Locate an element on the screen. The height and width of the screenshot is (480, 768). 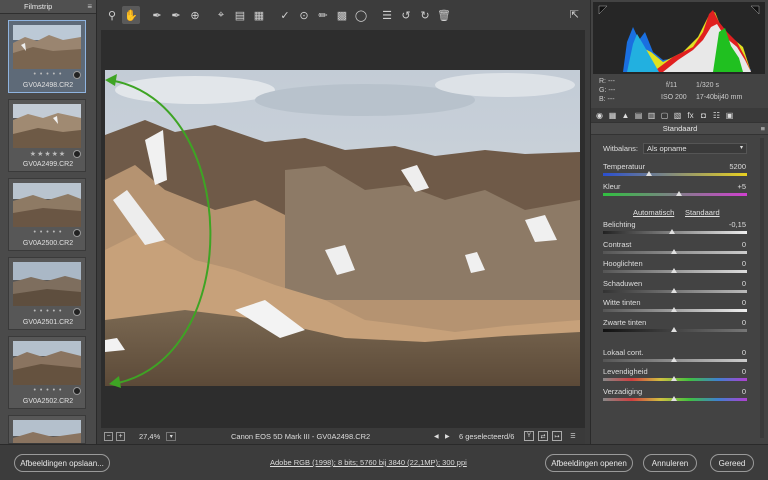
straighten-icon: ▤ is located at coordinates (240, 15).